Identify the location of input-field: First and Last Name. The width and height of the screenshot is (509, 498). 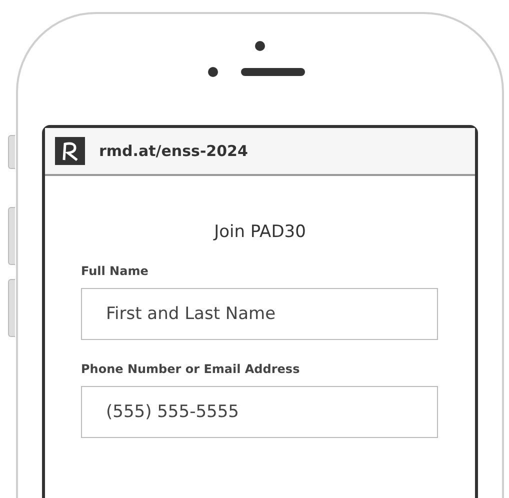
(259, 314).